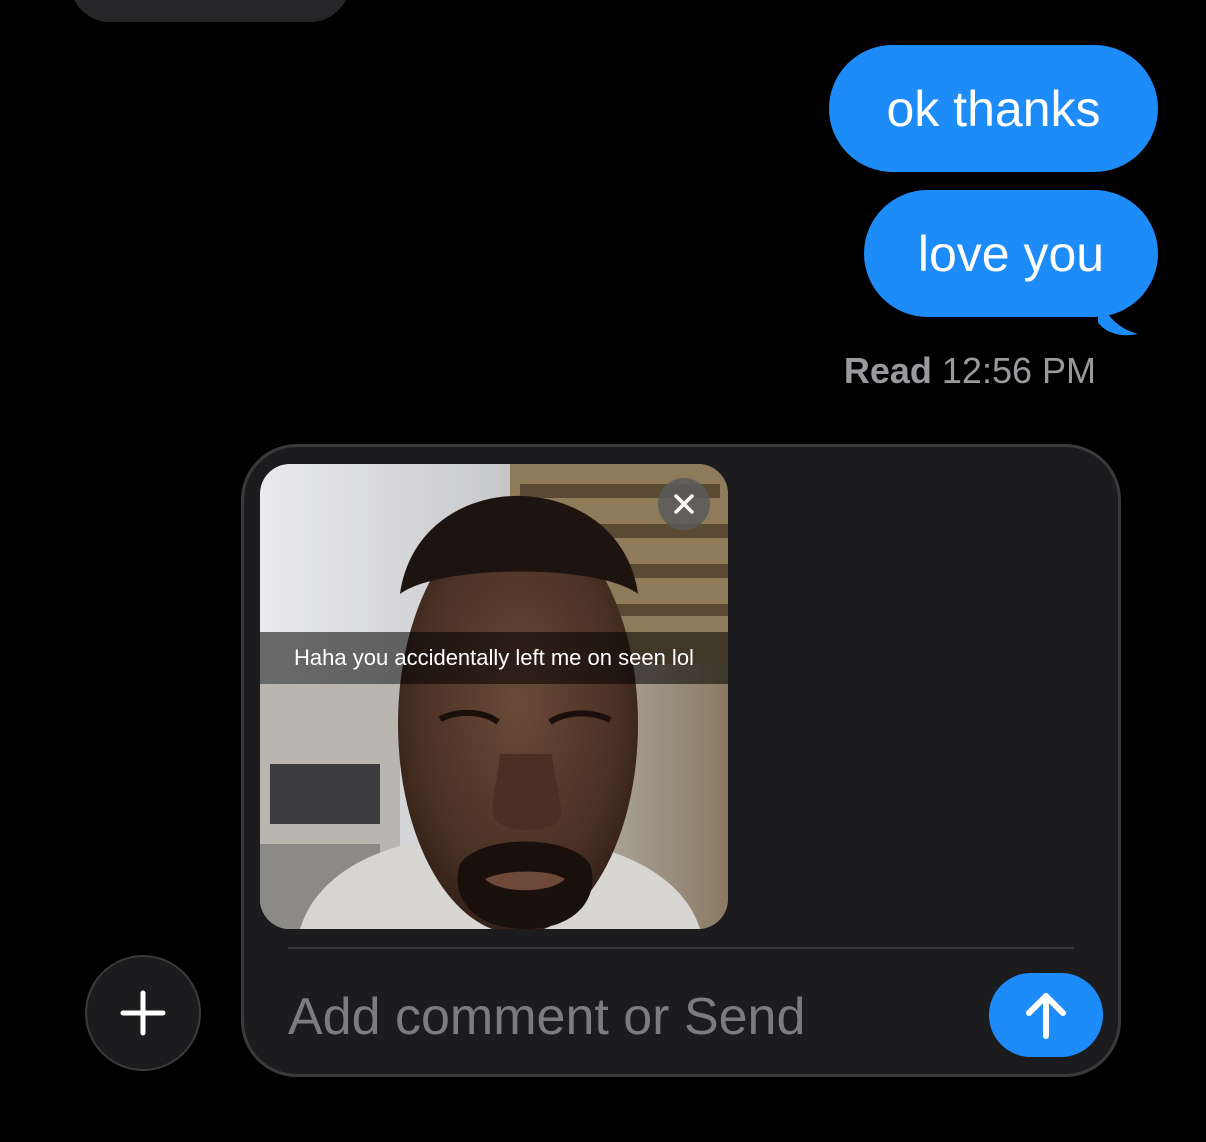 The image size is (1206, 1142). Describe the element at coordinates (210, 11) in the screenshot. I see `incoming-message-bubble` at that location.